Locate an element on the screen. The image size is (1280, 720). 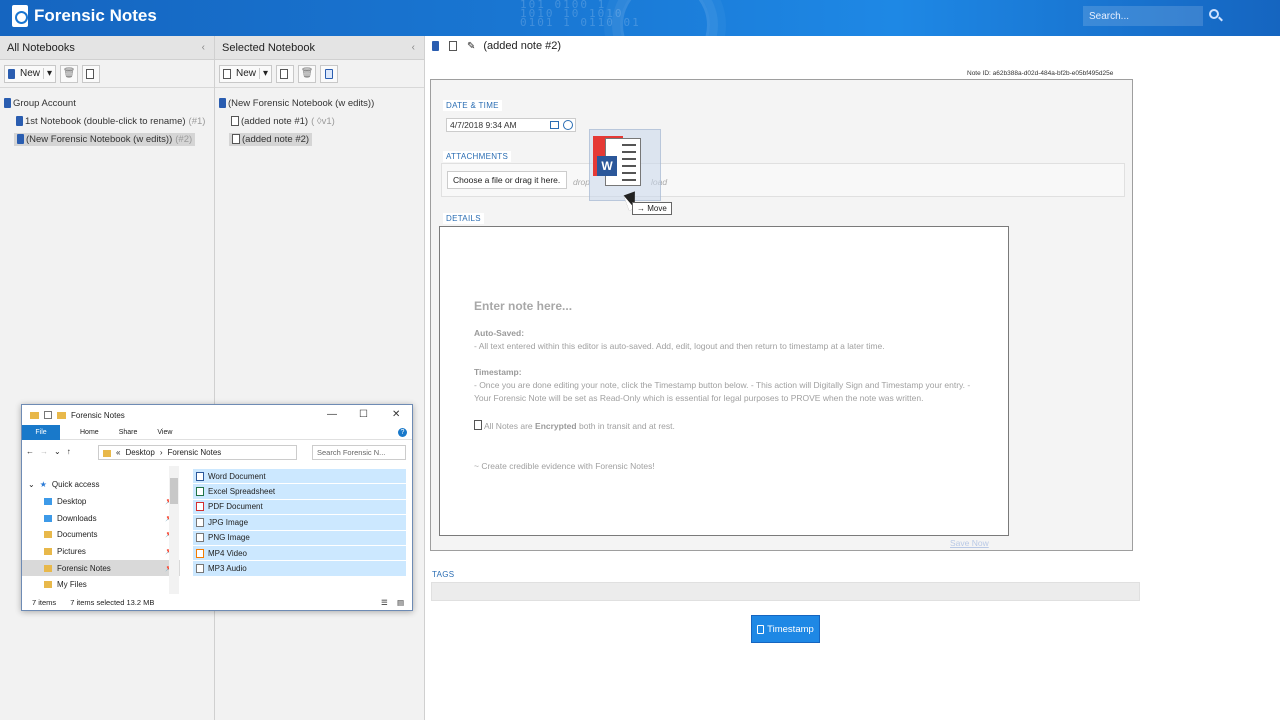
tab-home: Home is located at coordinates (89, 432).